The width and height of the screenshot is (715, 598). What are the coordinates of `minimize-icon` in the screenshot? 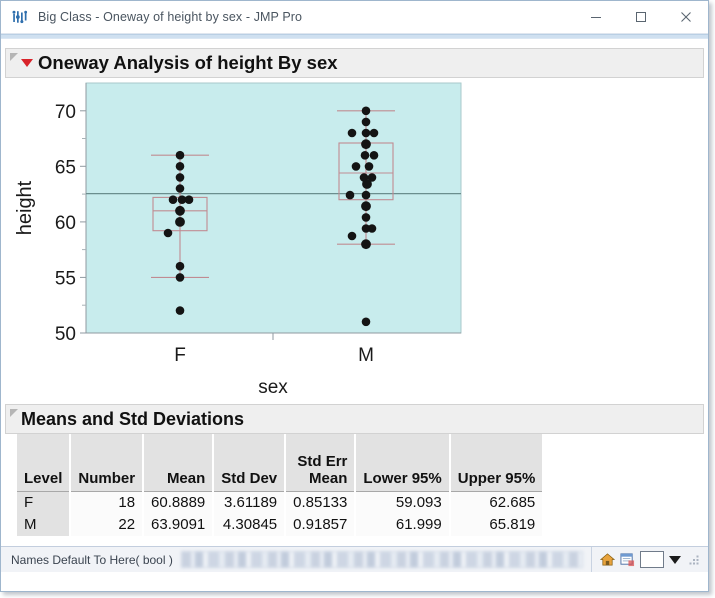 It's located at (595, 17).